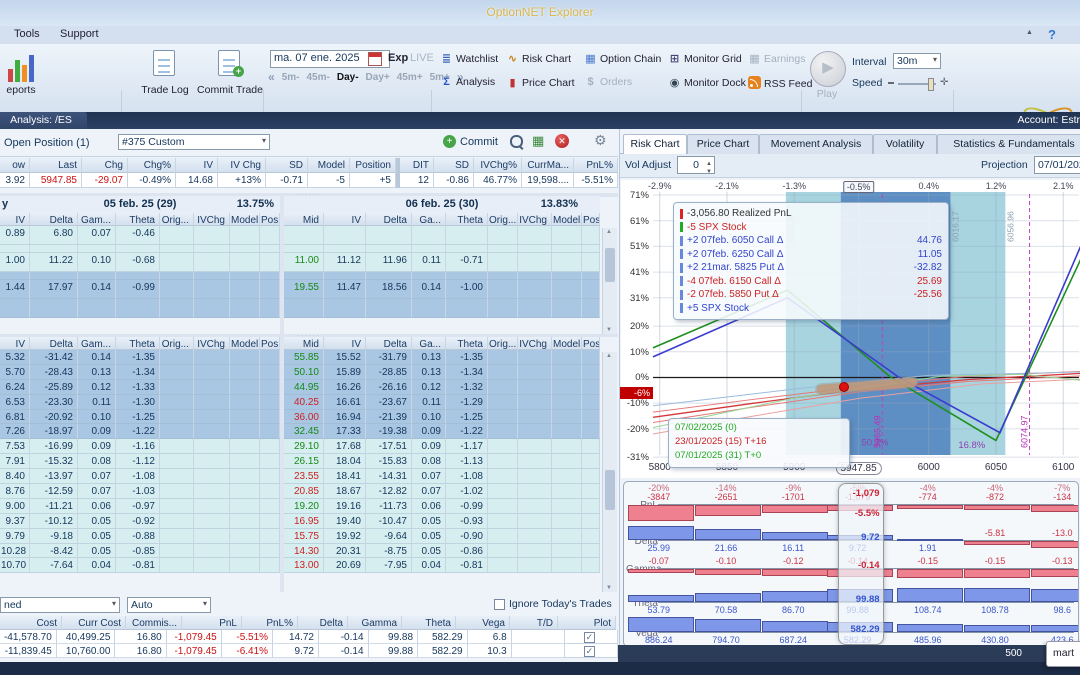 The height and width of the screenshot is (675, 1080). Describe the element at coordinates (140, 521) in the screenshot. I see `table-row: 9.37 -10.12 0.05 -0.92` at that location.